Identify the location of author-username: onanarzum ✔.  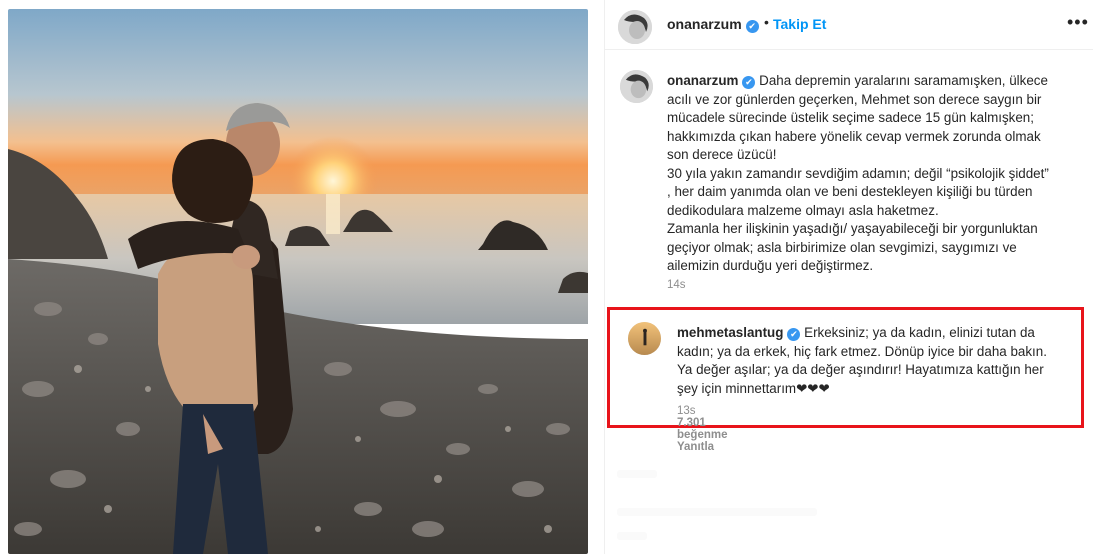
(713, 24).